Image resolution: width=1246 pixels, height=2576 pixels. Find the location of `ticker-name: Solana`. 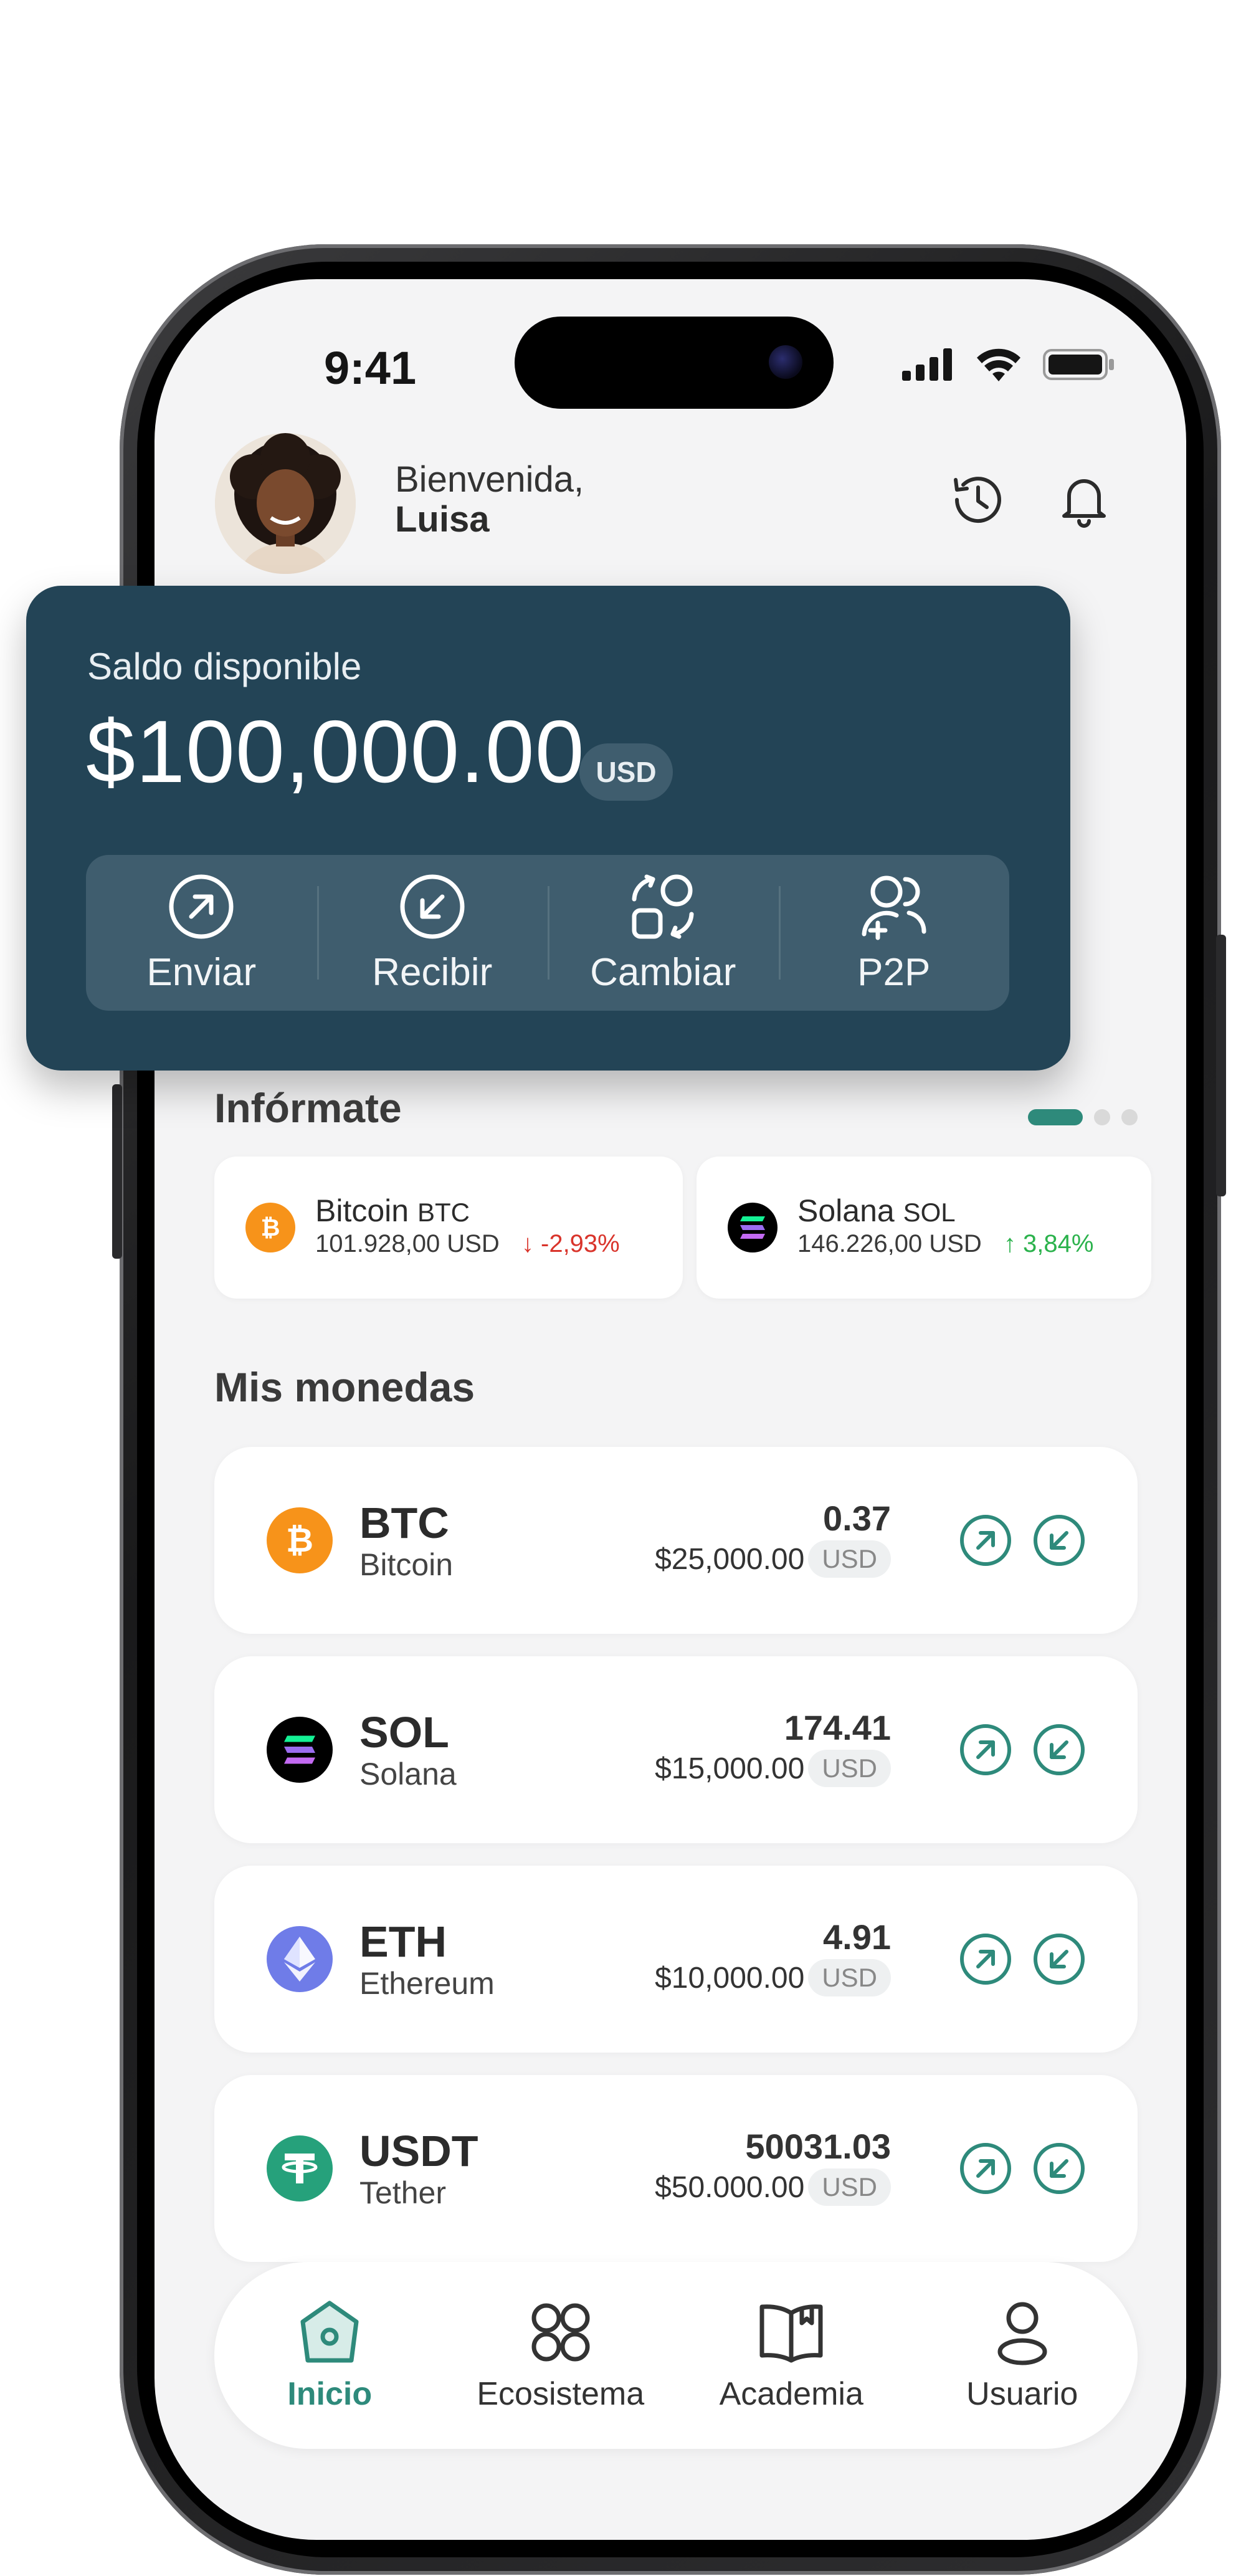

ticker-name: Solana is located at coordinates (846, 1211).